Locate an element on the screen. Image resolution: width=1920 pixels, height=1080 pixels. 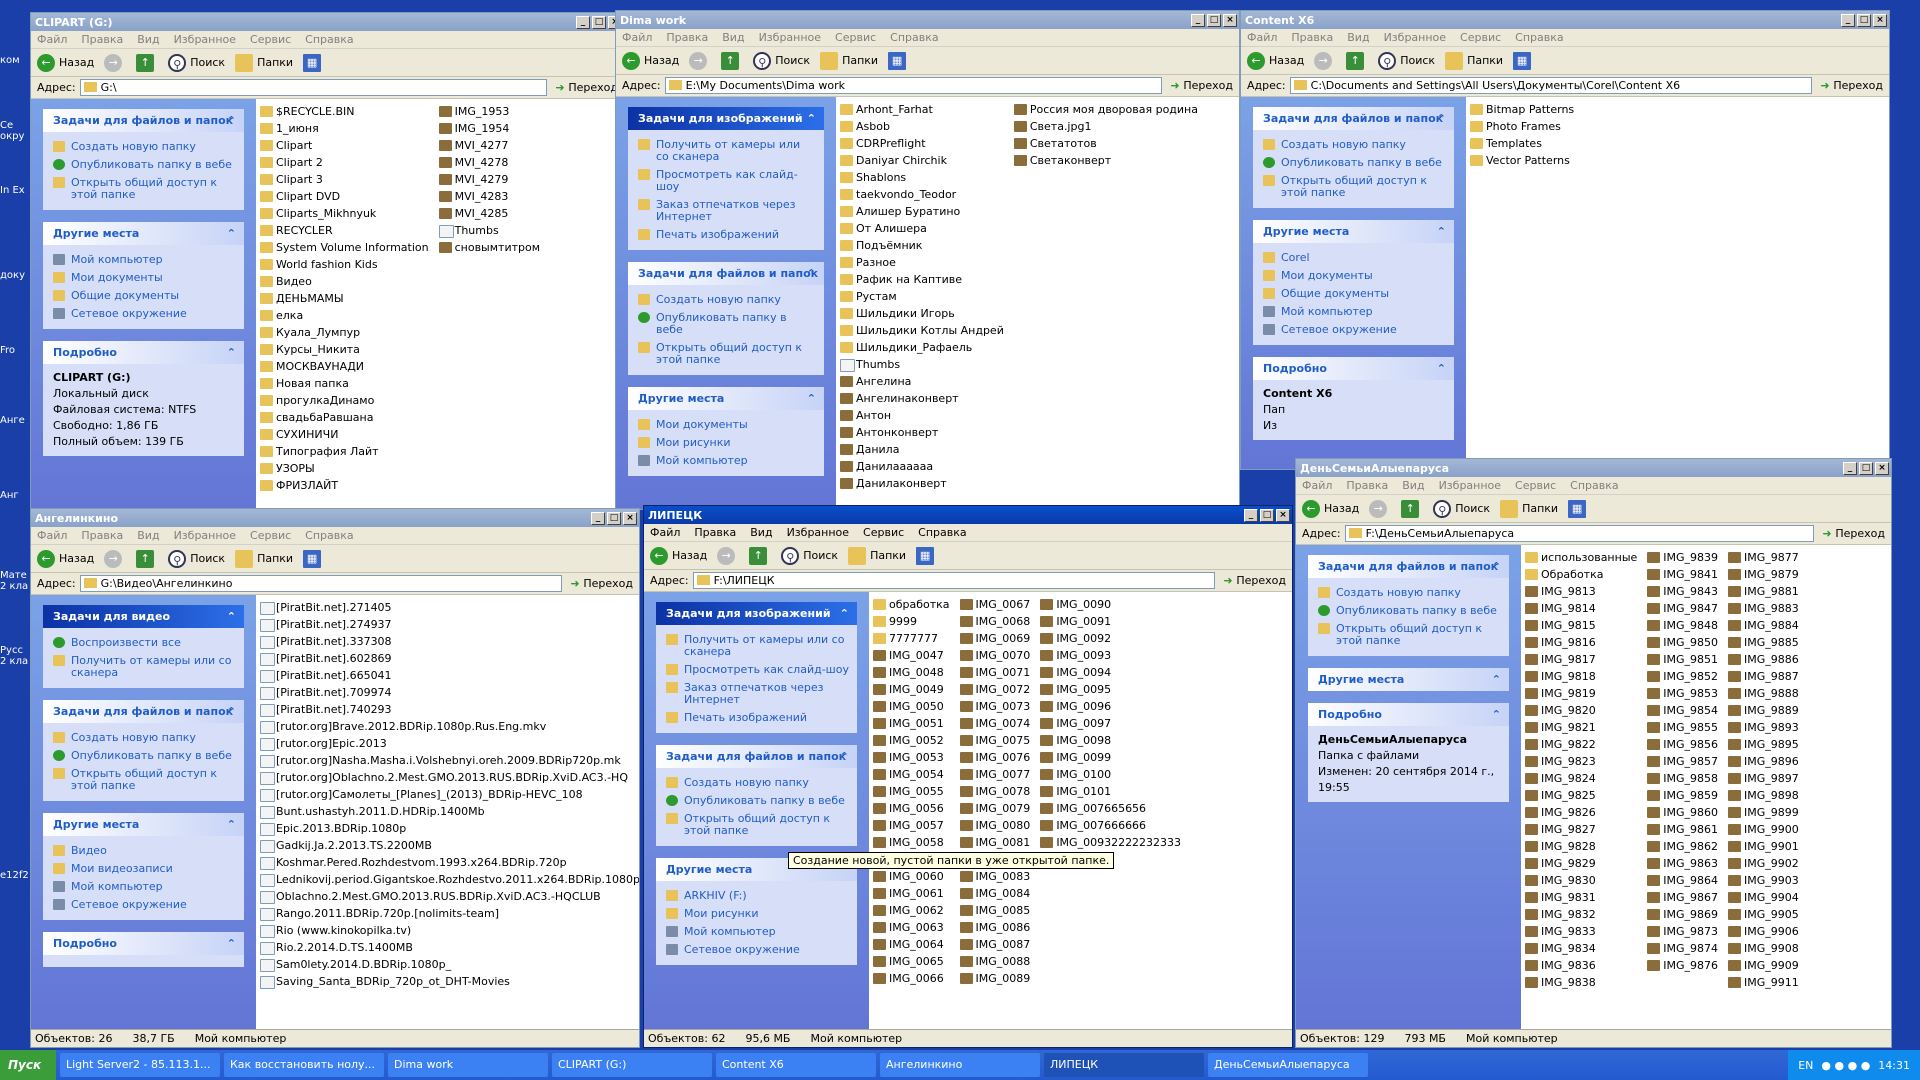
file-item: IMG_0057 is located at coordinates (910, 825).